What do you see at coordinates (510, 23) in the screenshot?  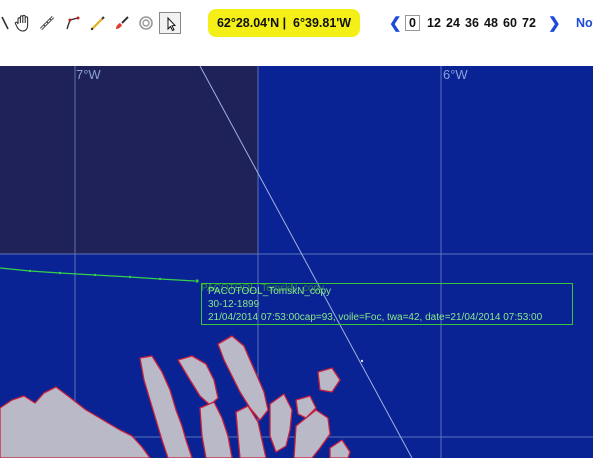 I see `hour-60: 60` at bounding box center [510, 23].